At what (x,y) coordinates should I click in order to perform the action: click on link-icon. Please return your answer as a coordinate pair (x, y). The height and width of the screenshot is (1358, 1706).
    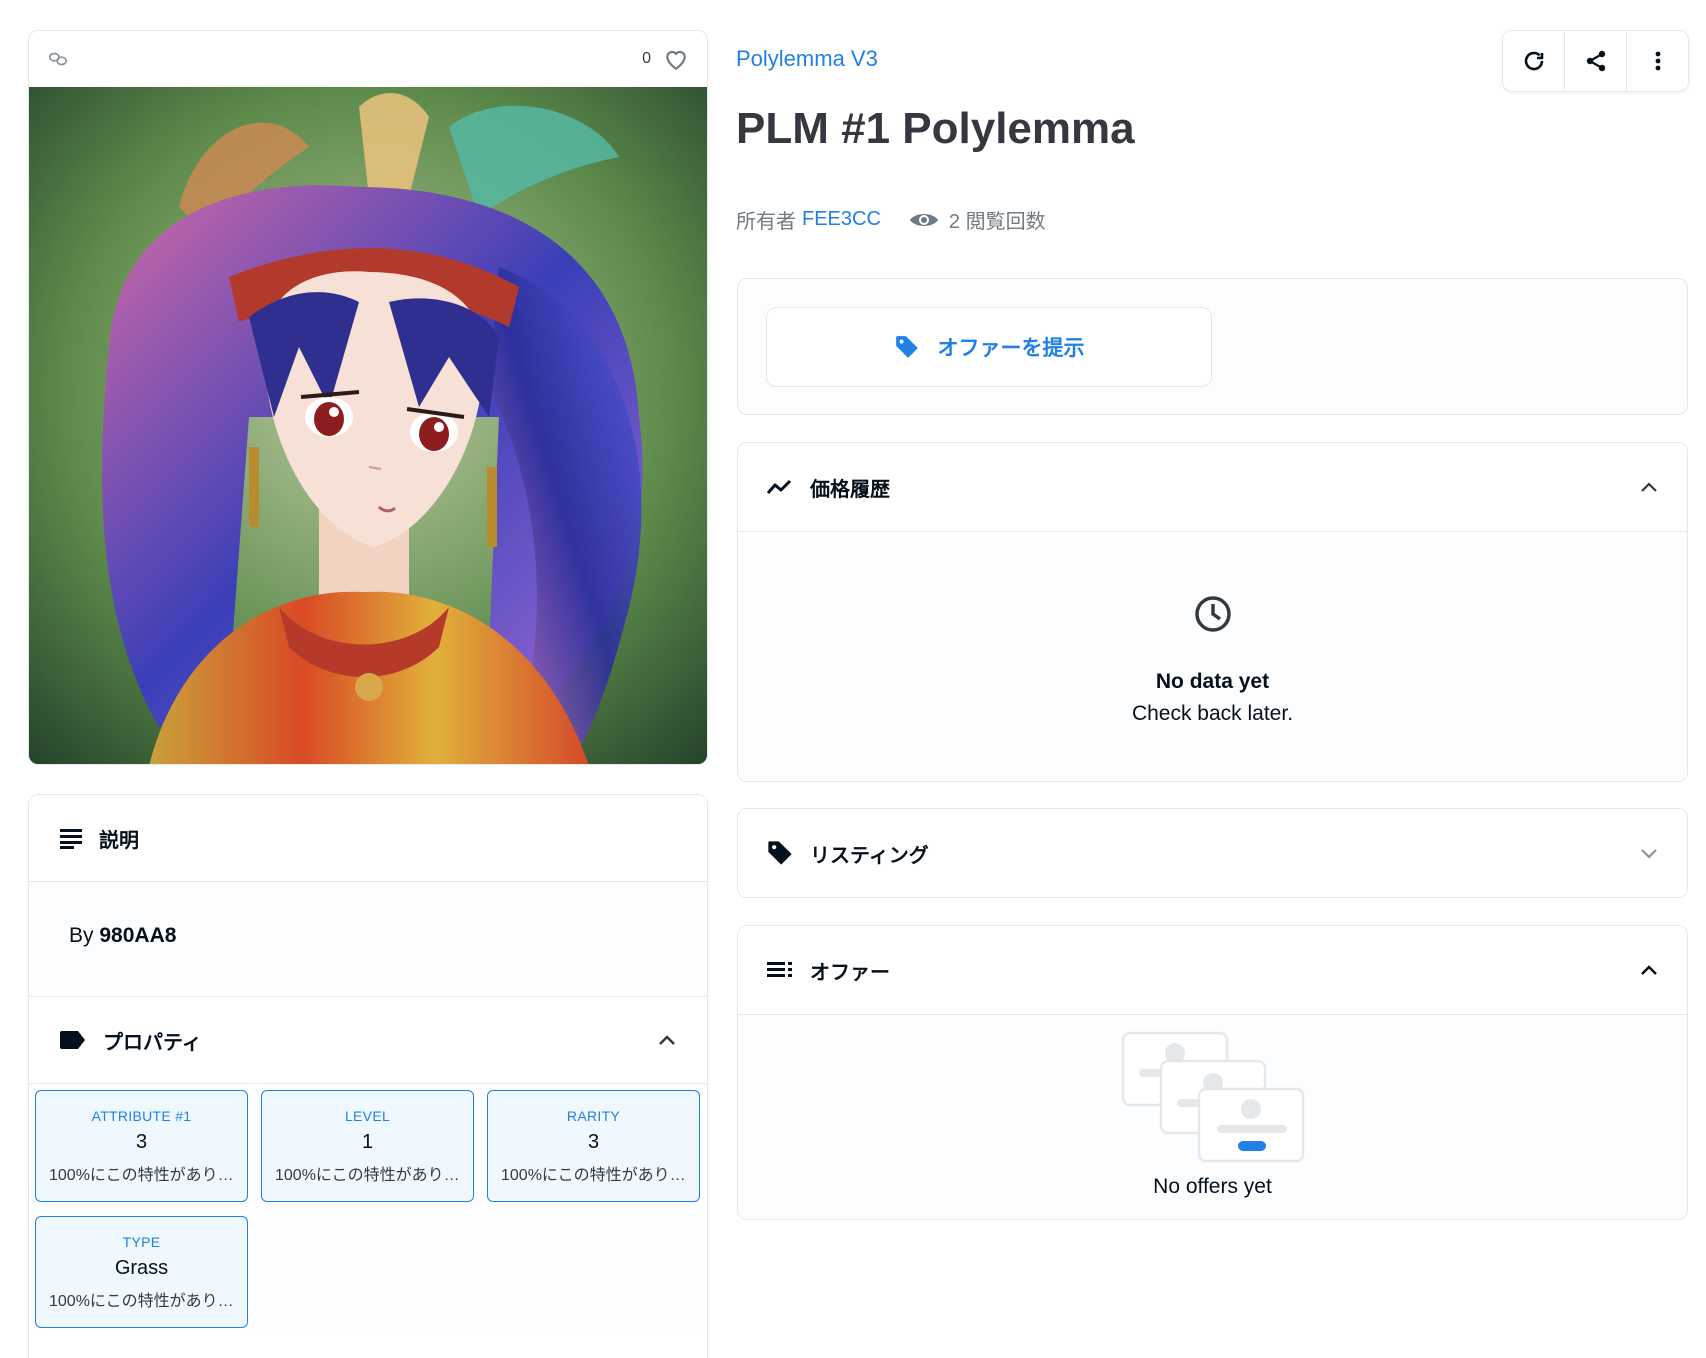
    Looking at the image, I should click on (58, 59).